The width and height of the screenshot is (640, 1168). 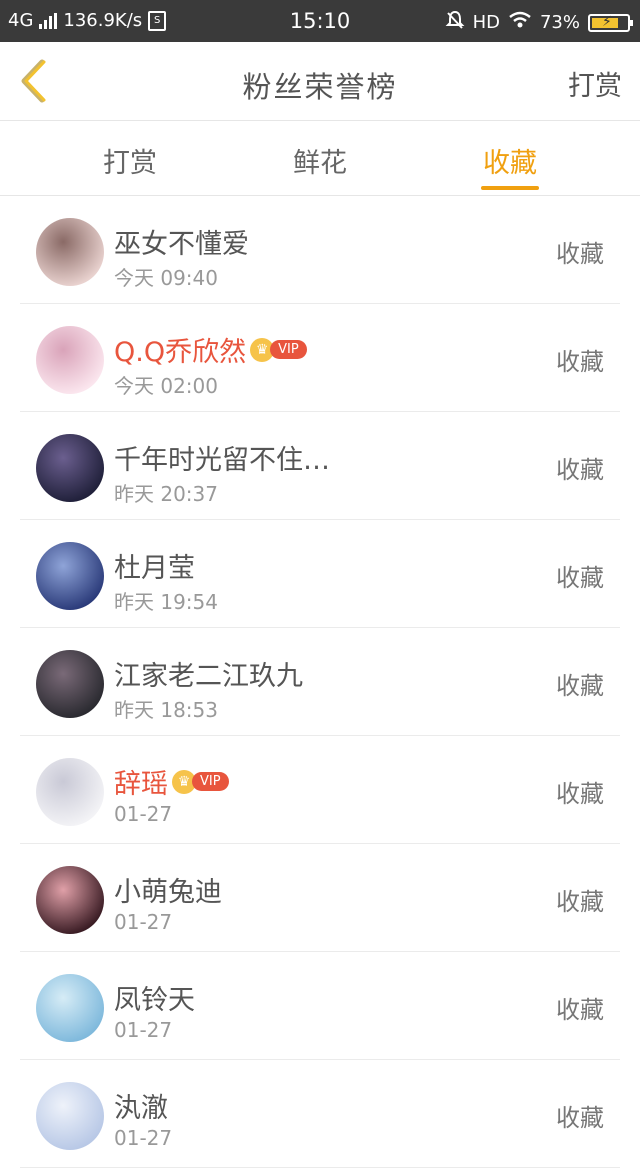 What do you see at coordinates (320, 898) in the screenshot?
I see `list-item: 小萌兔迪 01-27 收藏` at bounding box center [320, 898].